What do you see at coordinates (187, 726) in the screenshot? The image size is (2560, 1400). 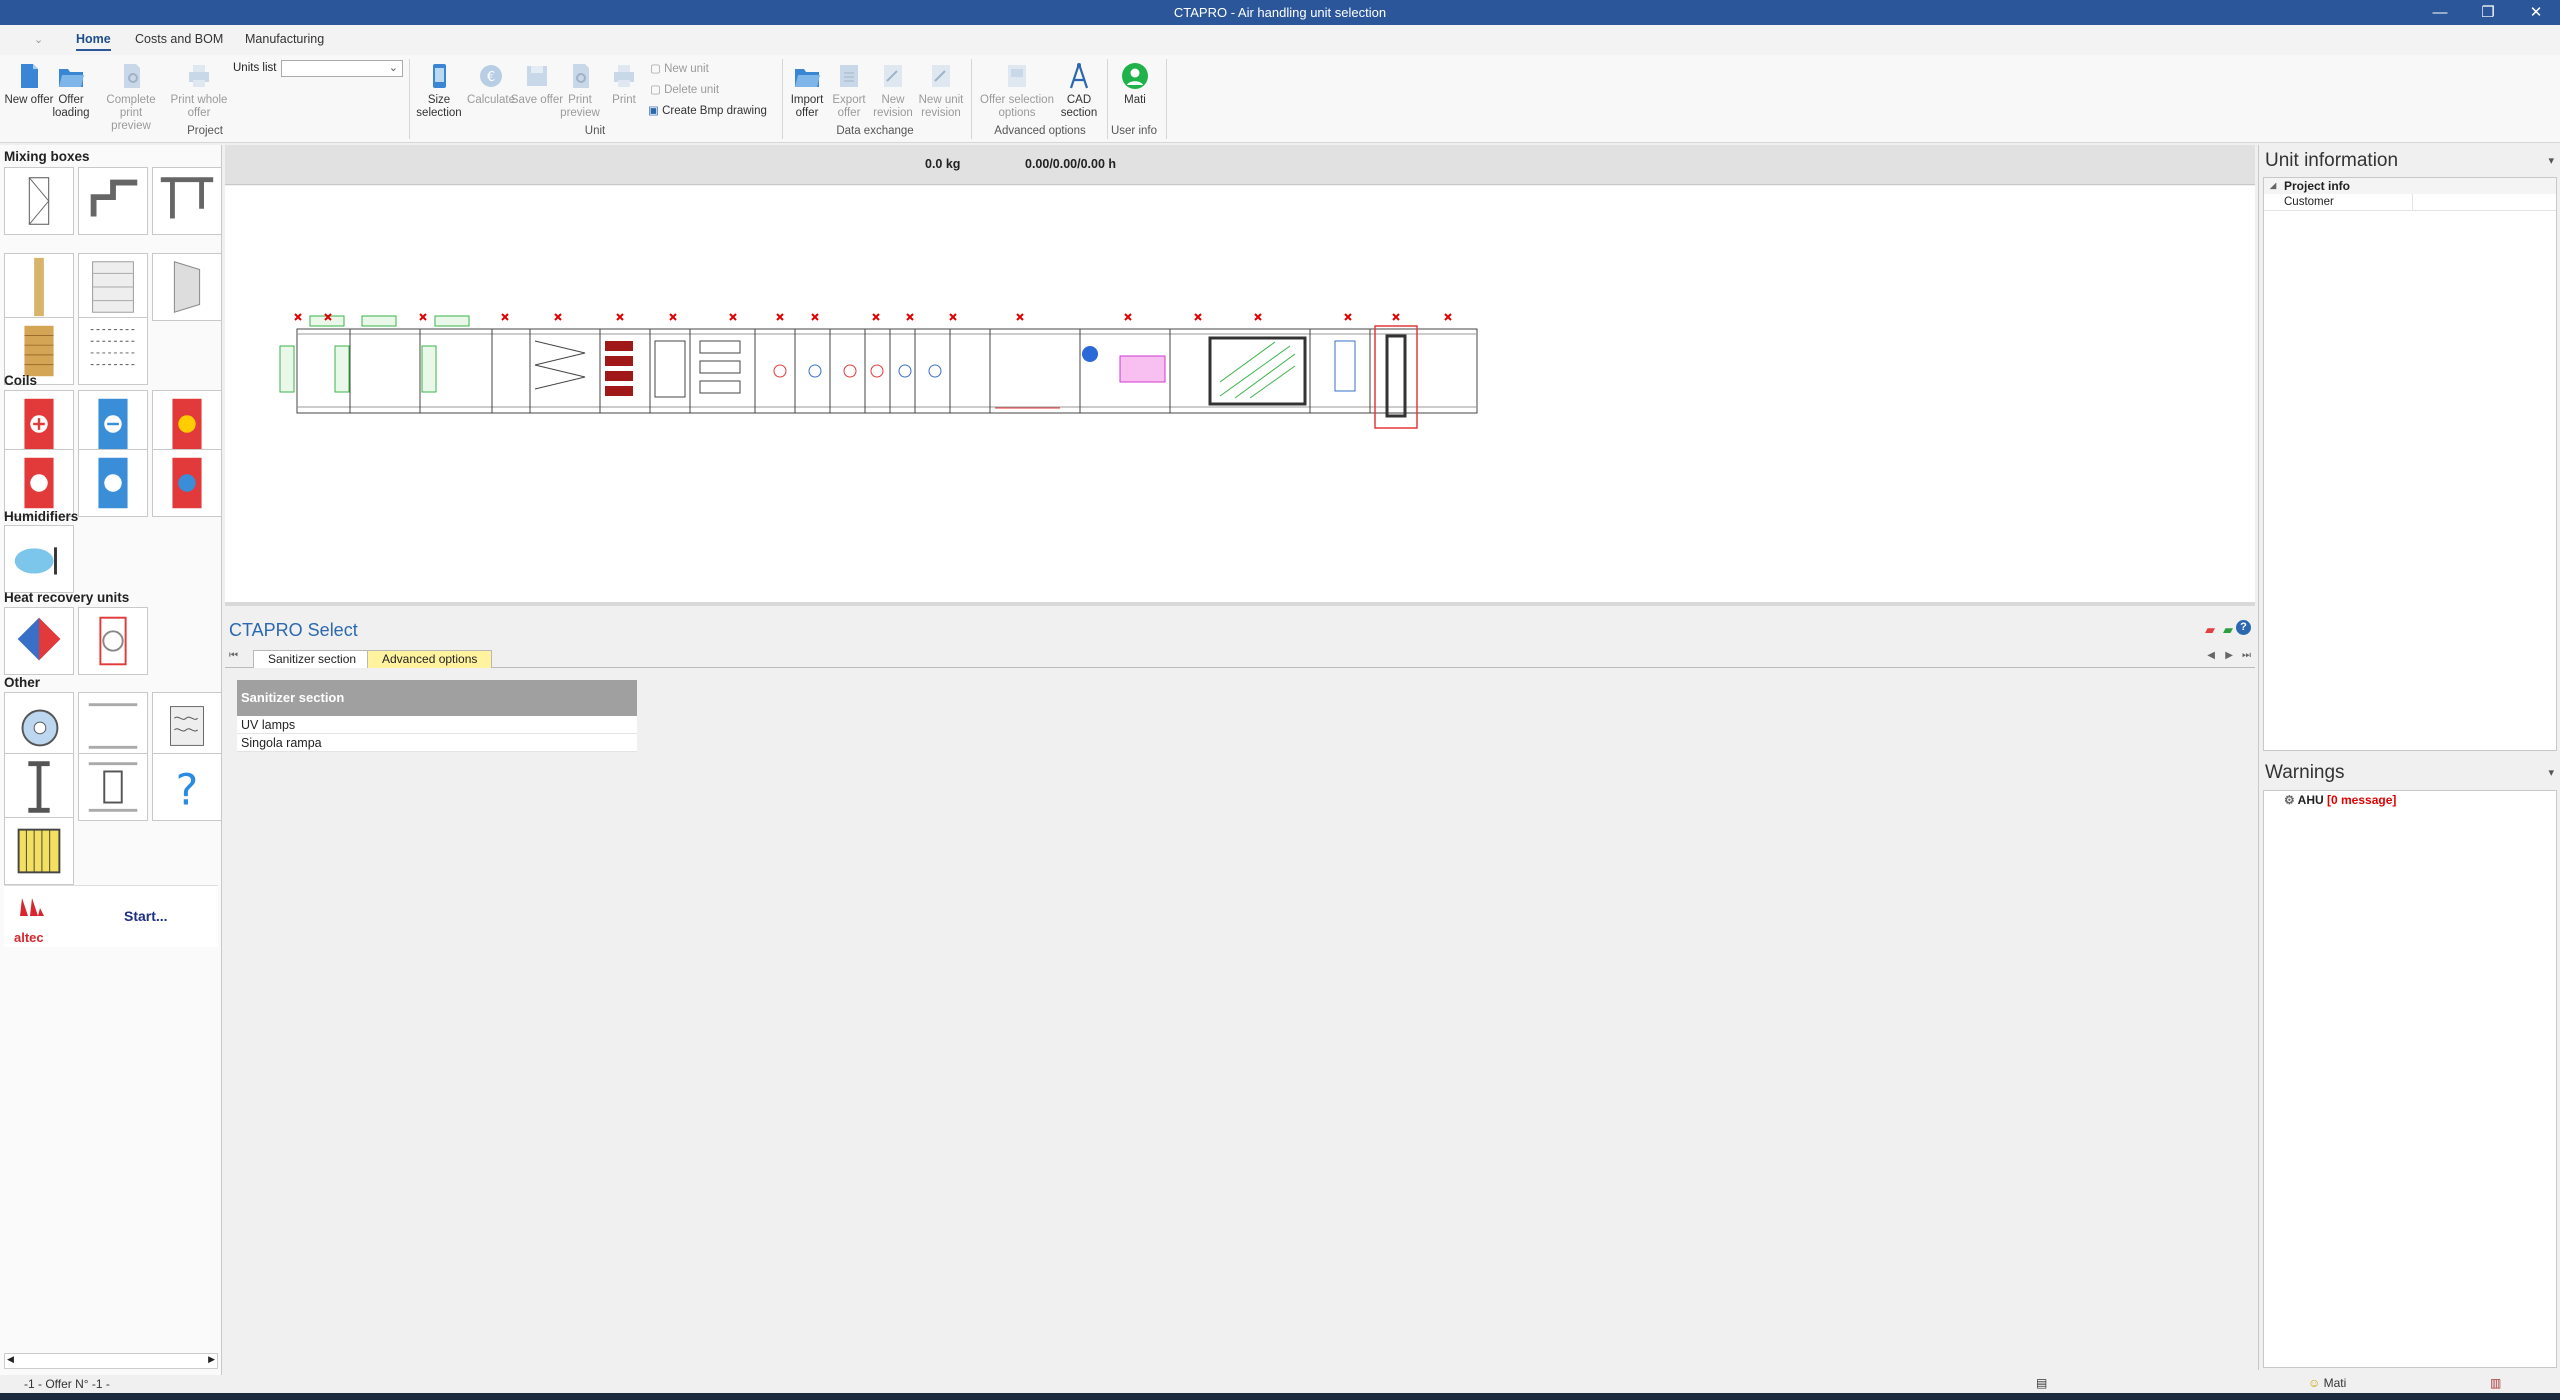 I see `silencer-tile` at bounding box center [187, 726].